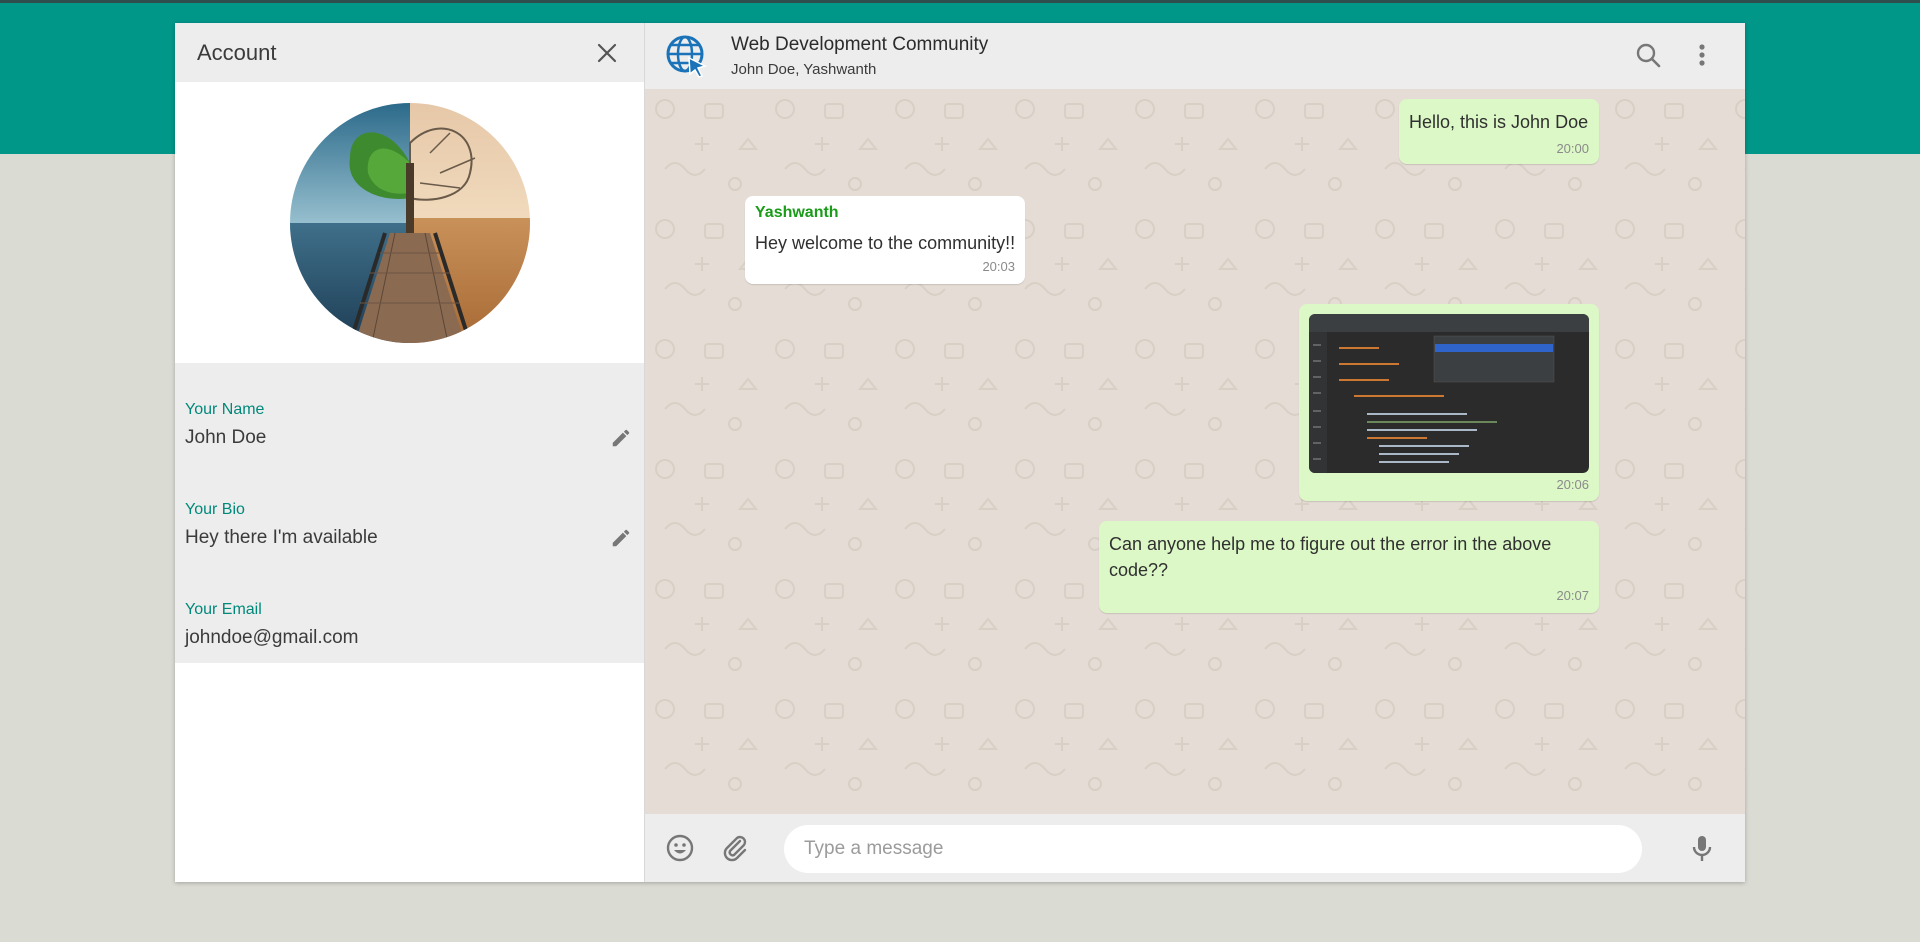  I want to click on group-members: John Doe, Yashwanth, so click(804, 69).